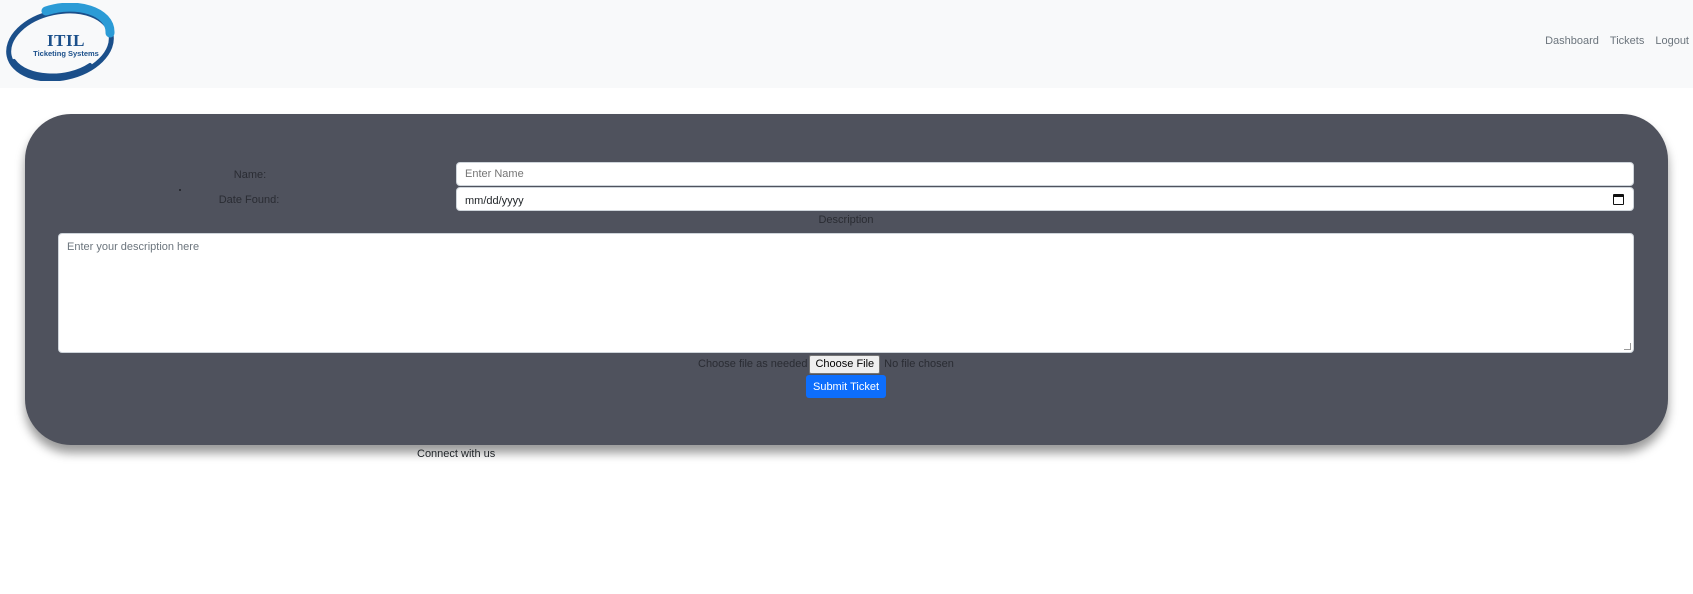 The width and height of the screenshot is (1693, 594). I want to click on nav-tickets-link: Tickets, so click(1627, 41).